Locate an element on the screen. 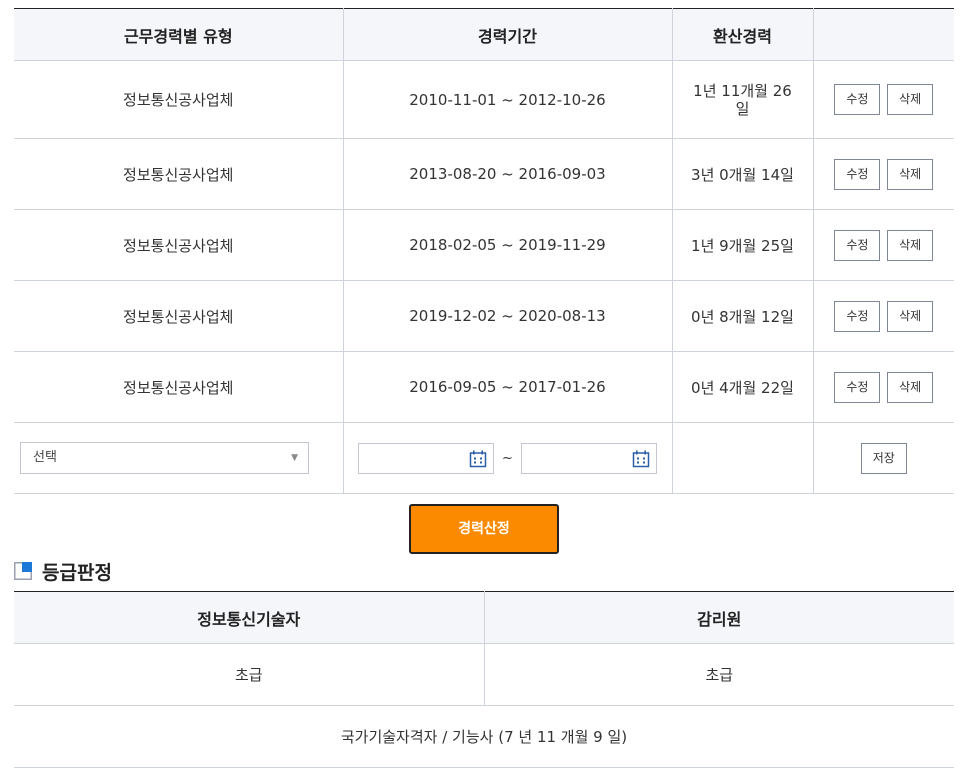 This screenshot has height=778, width=970. career-type-select: 선택 ▼ is located at coordinates (164, 458).